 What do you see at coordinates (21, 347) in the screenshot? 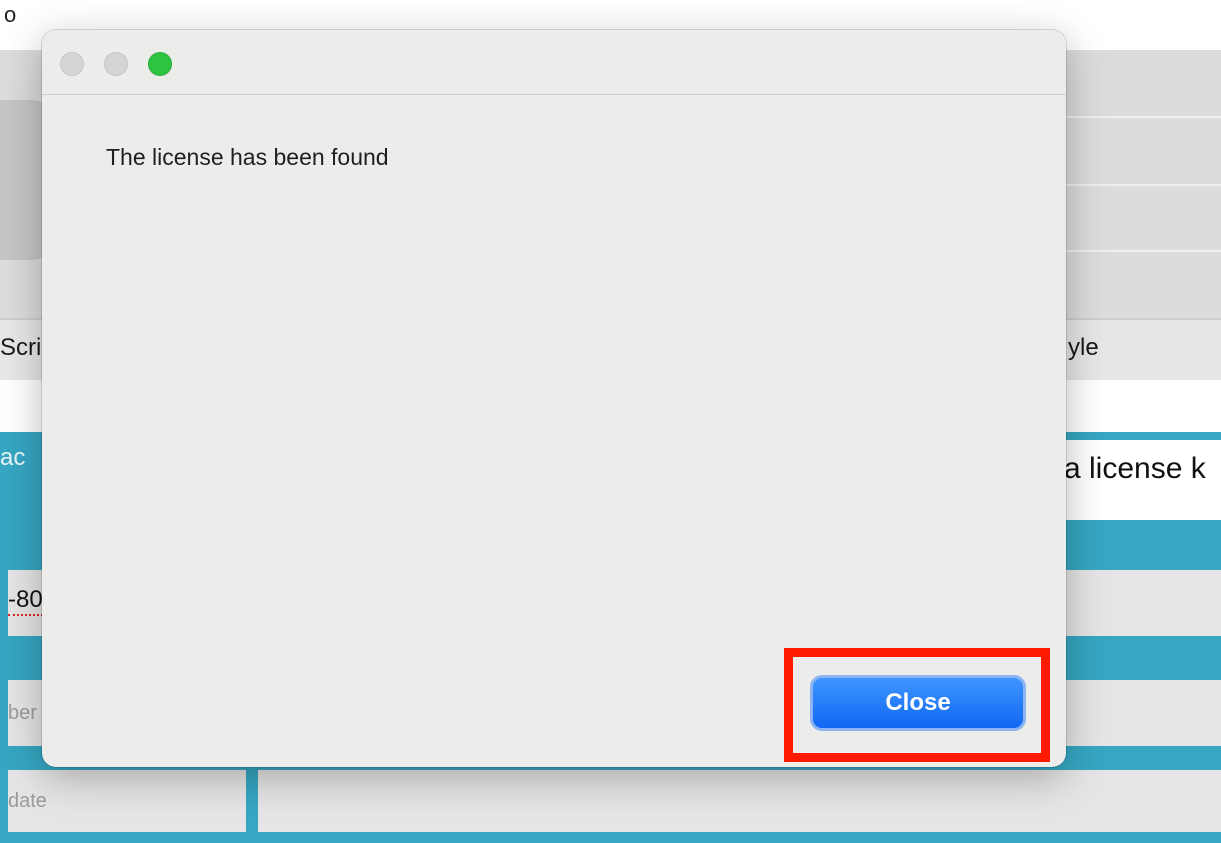
I see `background-script-label: Scri` at bounding box center [21, 347].